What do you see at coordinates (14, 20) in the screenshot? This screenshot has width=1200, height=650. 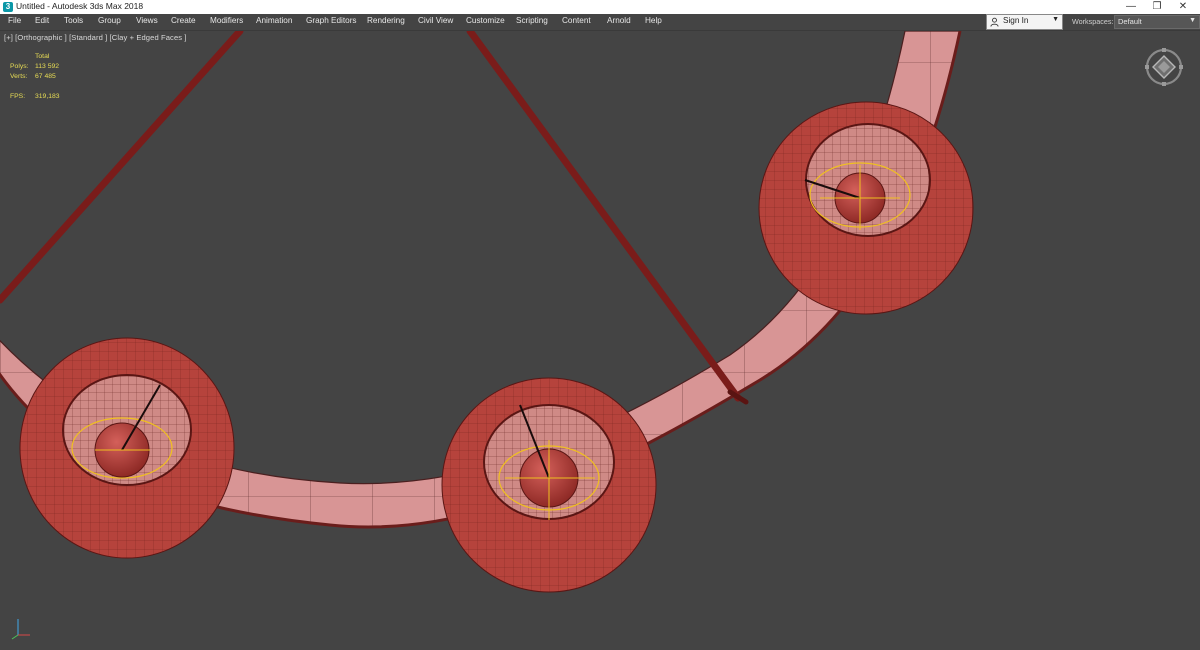 I see `menu-file: File` at bounding box center [14, 20].